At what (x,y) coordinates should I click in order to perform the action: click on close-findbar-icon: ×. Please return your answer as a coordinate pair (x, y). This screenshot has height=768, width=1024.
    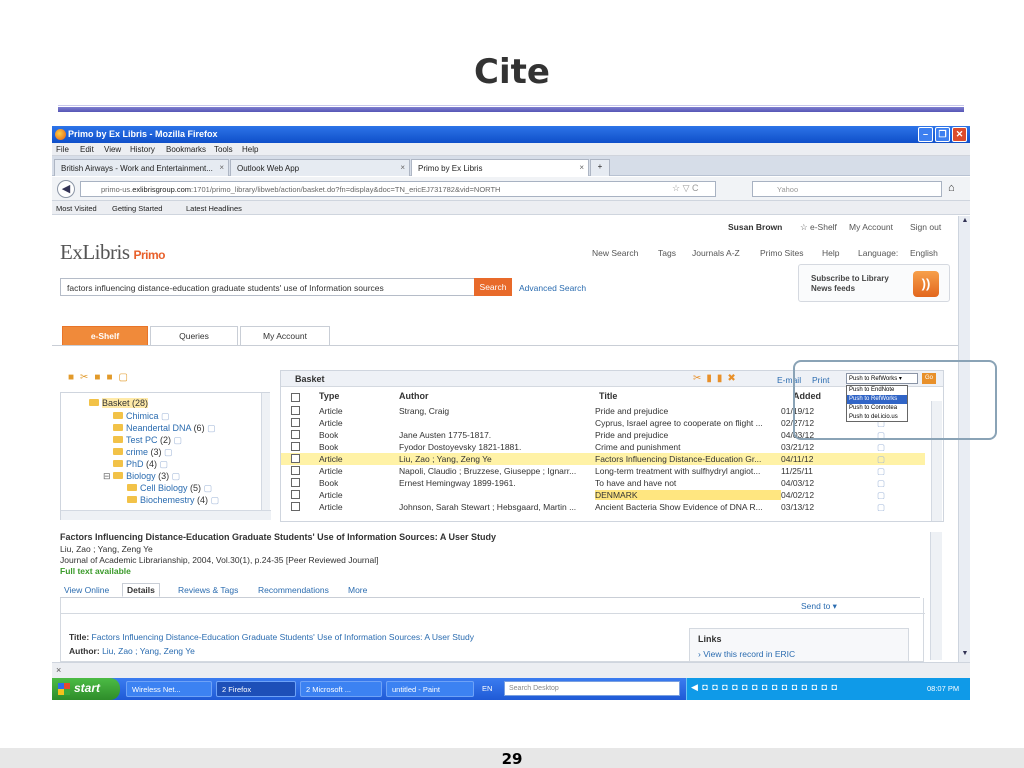
    Looking at the image, I should click on (58, 670).